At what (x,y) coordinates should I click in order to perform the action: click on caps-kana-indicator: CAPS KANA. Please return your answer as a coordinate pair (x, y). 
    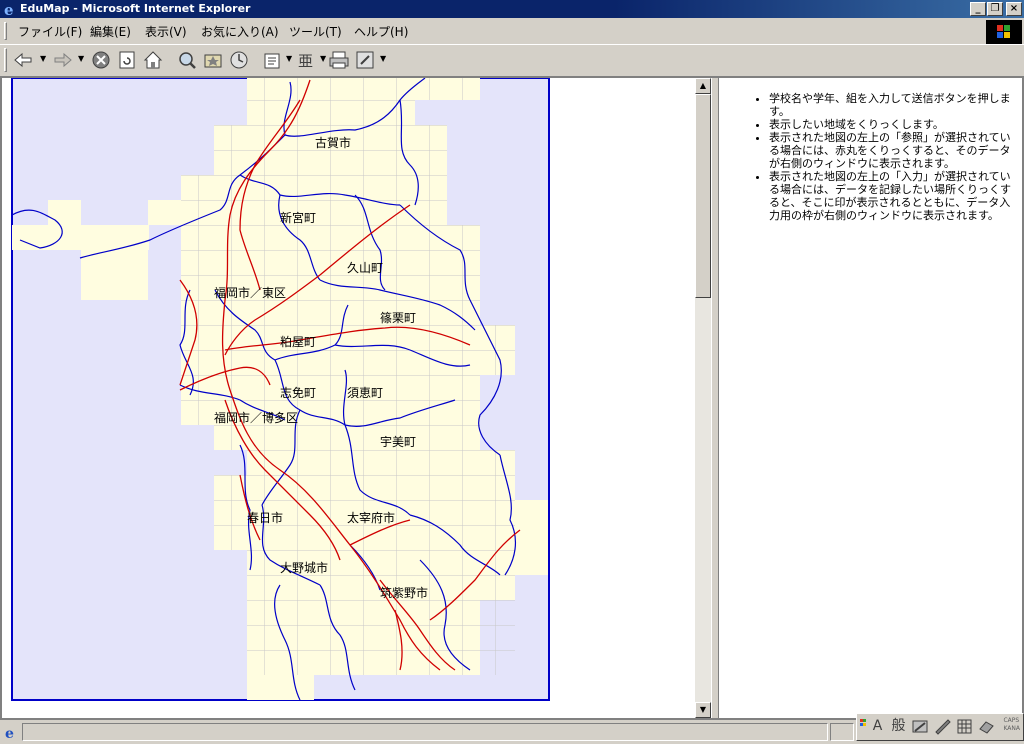
    Looking at the image, I should click on (1011, 725).